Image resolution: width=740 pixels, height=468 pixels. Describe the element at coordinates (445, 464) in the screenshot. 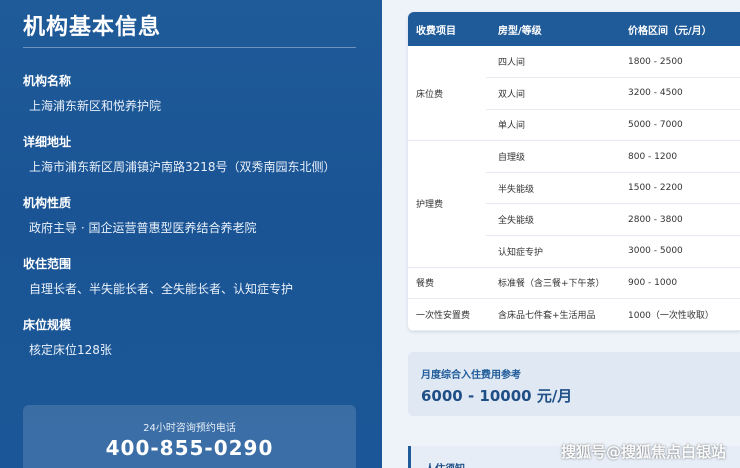

I see `notice-card-title: 人住须知` at that location.